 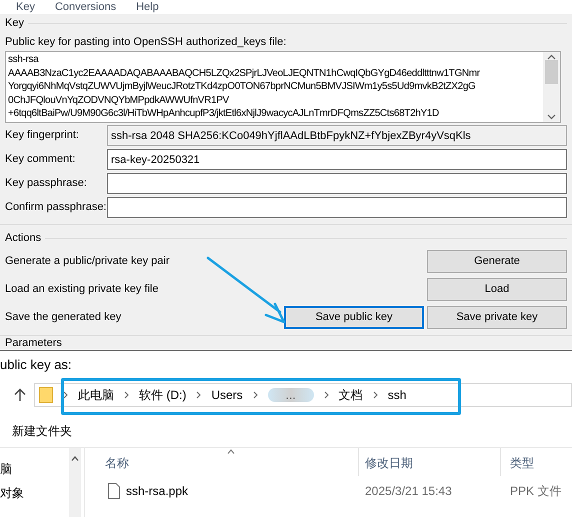 What do you see at coordinates (147, 7) in the screenshot?
I see `menu-item: Help` at bounding box center [147, 7].